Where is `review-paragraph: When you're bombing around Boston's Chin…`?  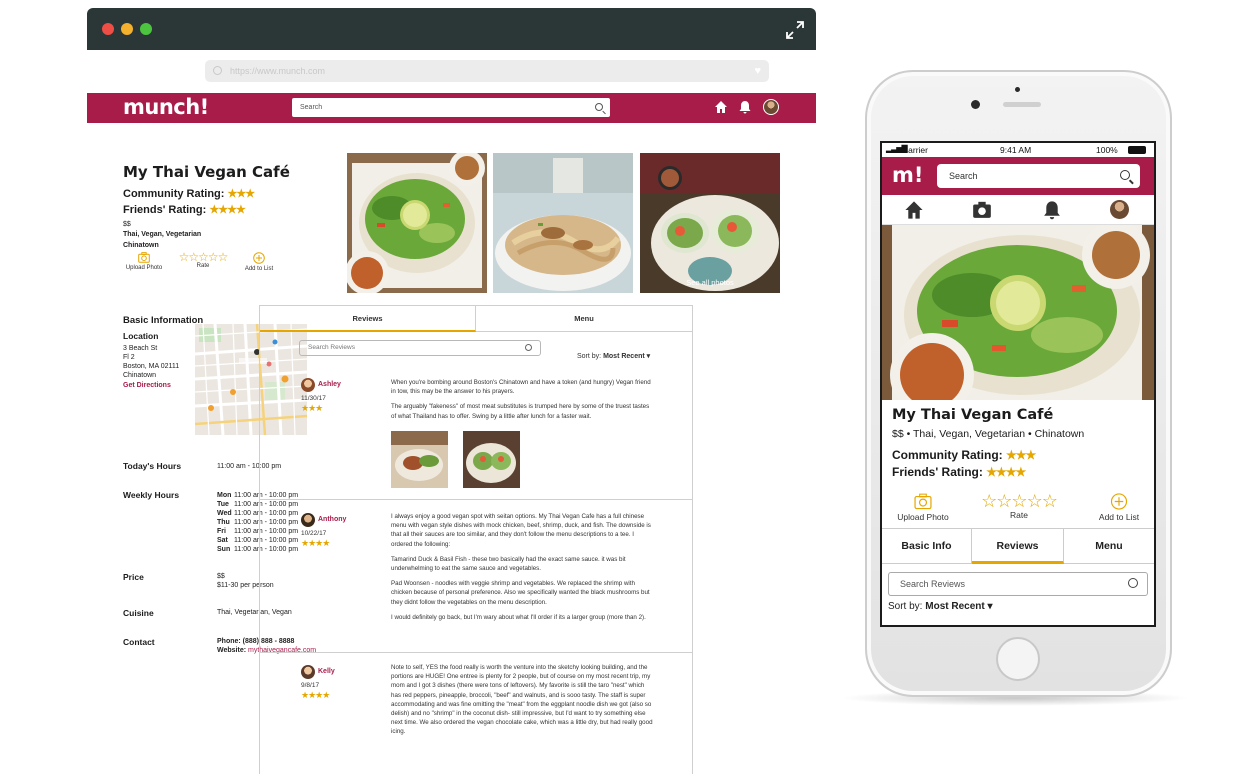 review-paragraph: When you're bombing around Boston's Chin… is located at coordinates (521, 387).